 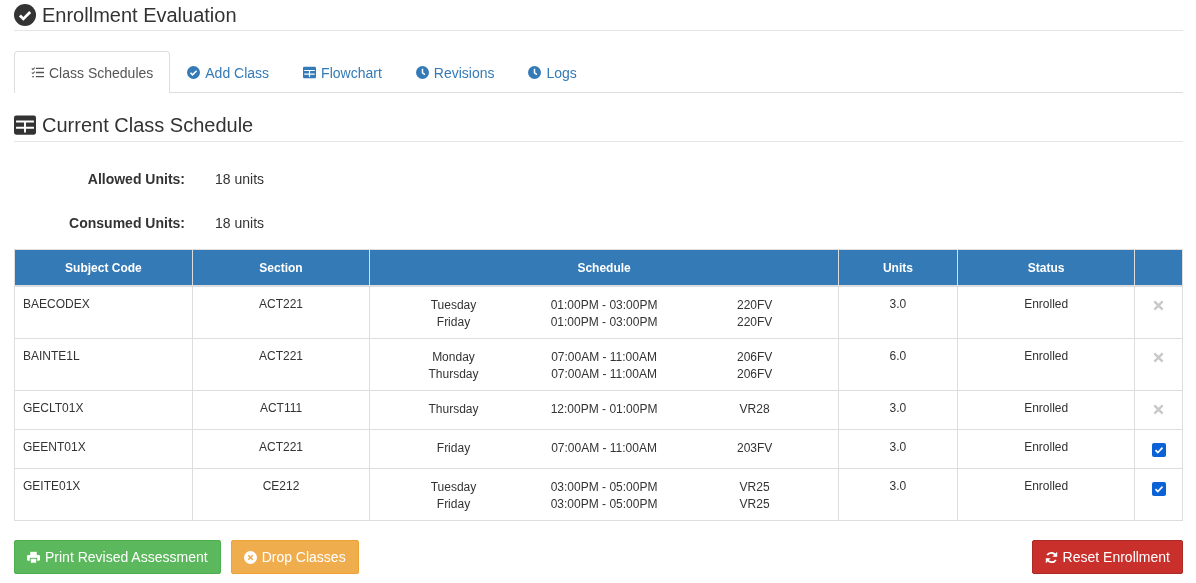 What do you see at coordinates (342, 72) in the screenshot?
I see `tab: Flowchart` at bounding box center [342, 72].